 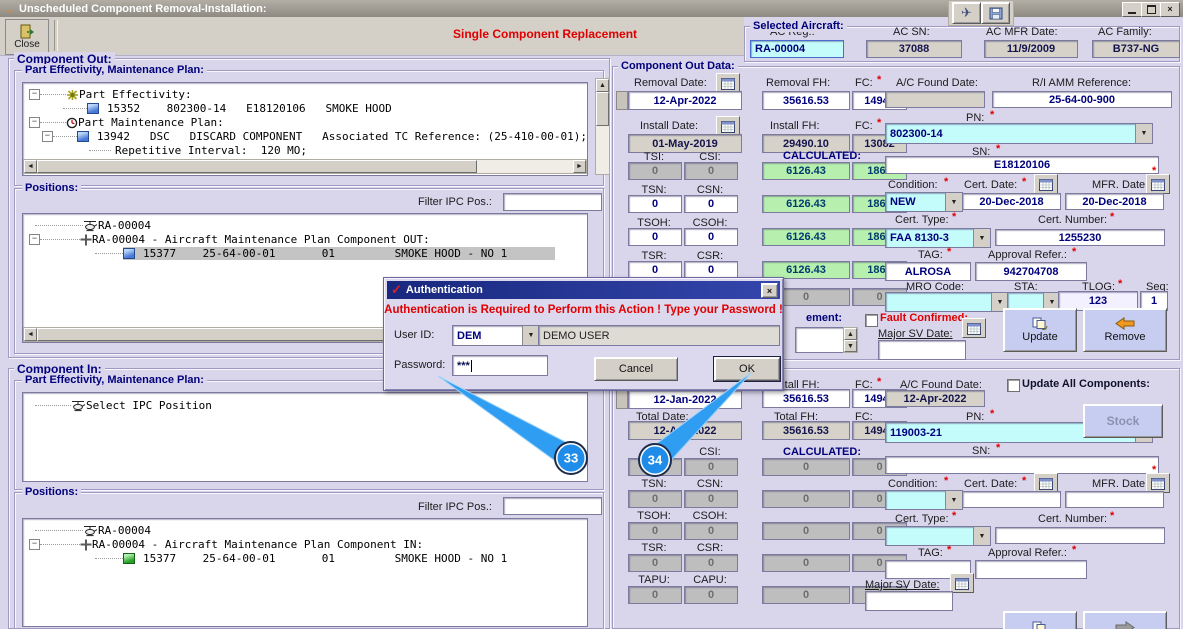 I want to click on stock-button: Stock, so click(x=1123, y=421).